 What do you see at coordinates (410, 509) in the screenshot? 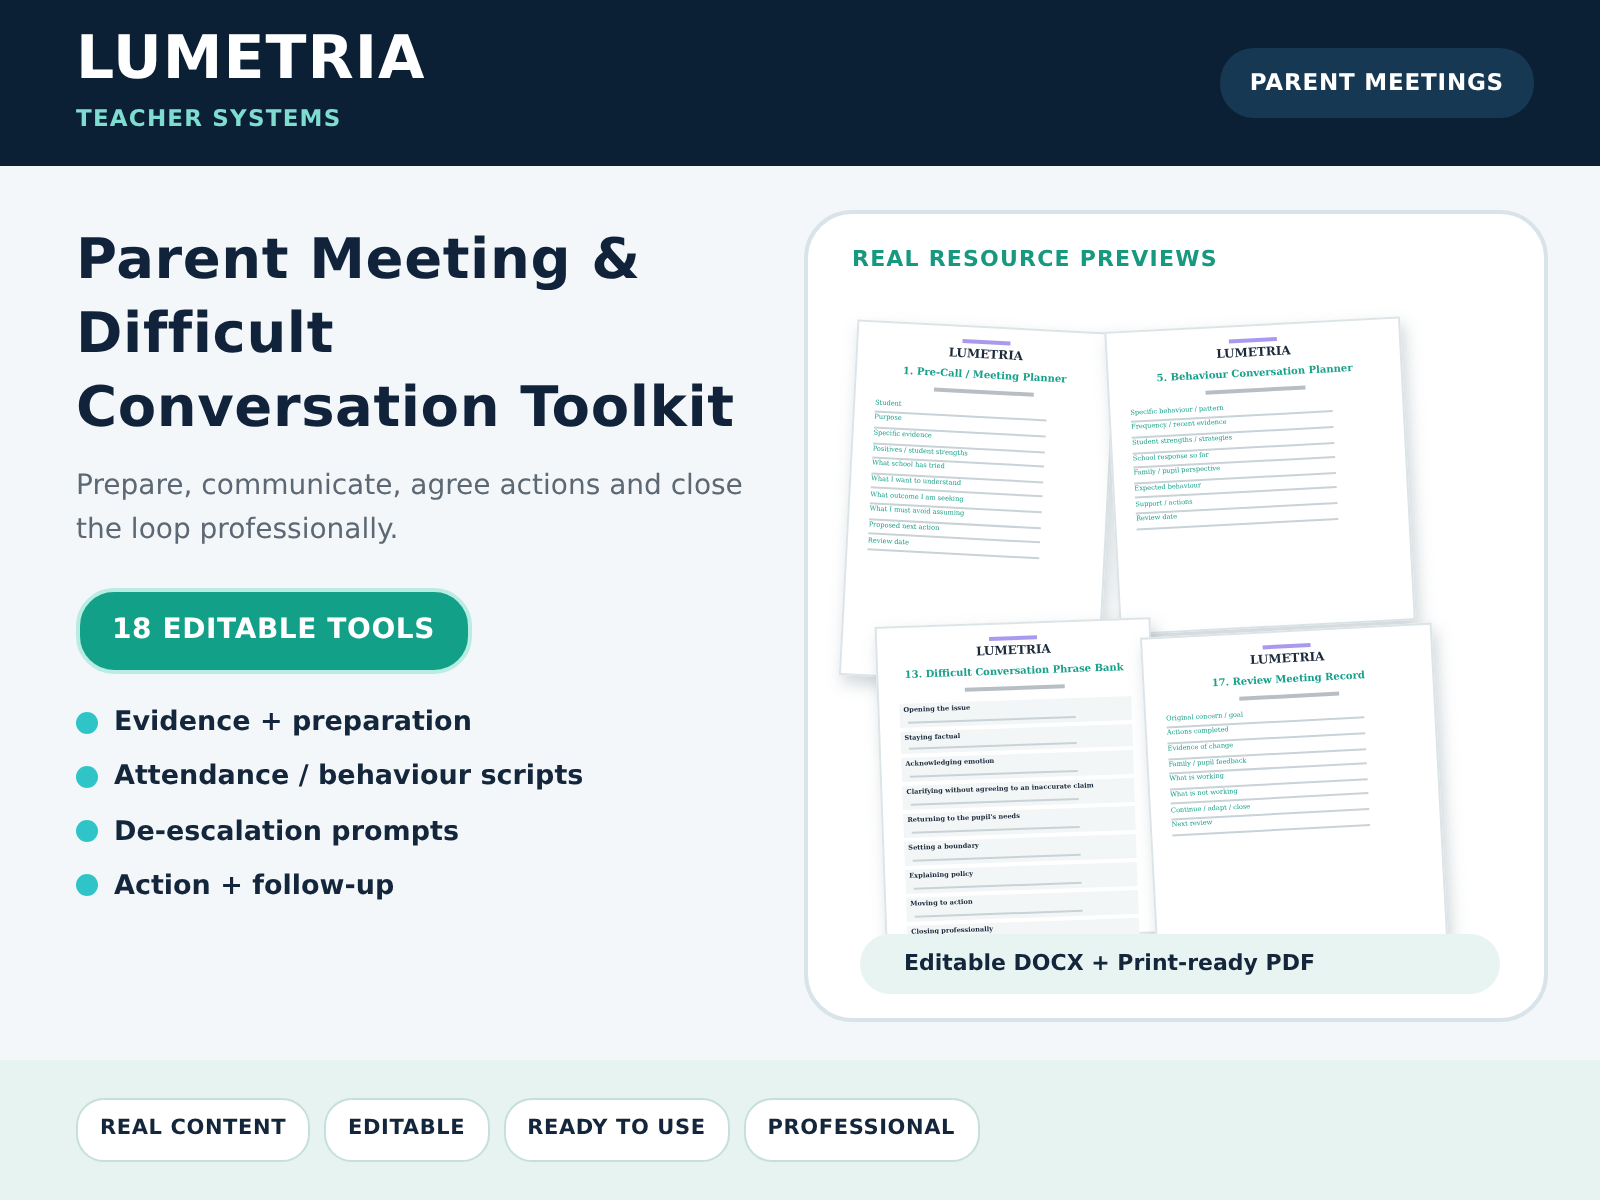
I see `hero-subtitle: Prepare, communicate, agree actions and close the loop professionally.` at bounding box center [410, 509].